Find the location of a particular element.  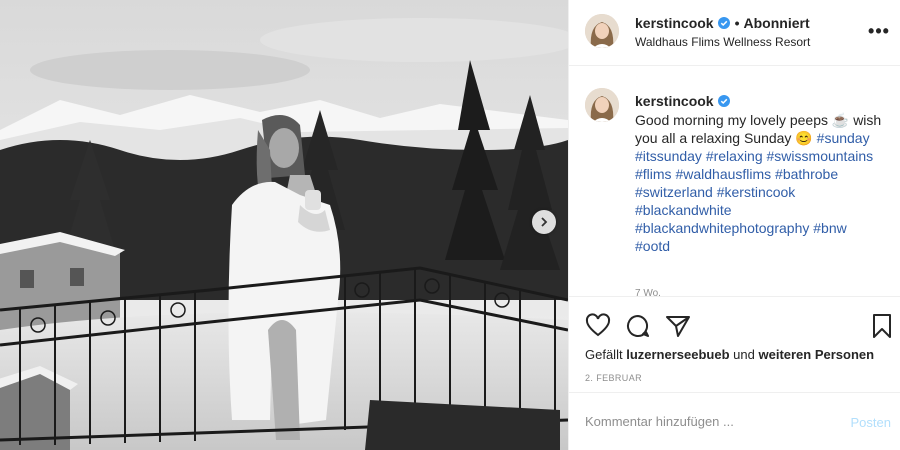

follow-status-button: Abonniert is located at coordinates (777, 23).